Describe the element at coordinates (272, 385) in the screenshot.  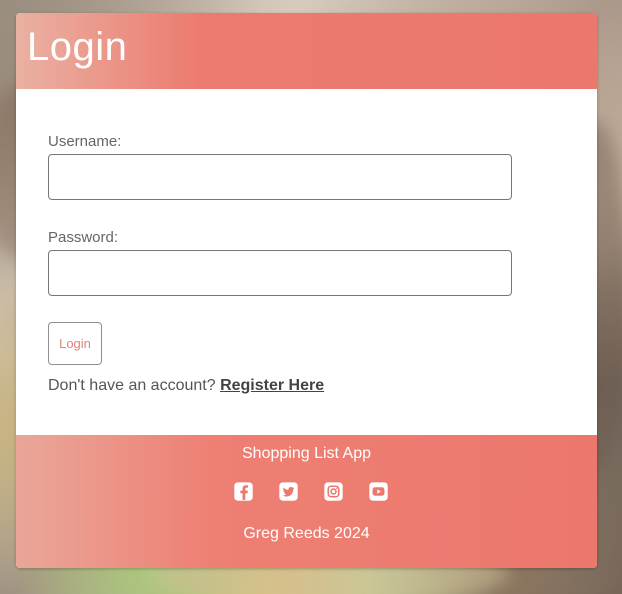
I see `register-link: Register Here` at that location.